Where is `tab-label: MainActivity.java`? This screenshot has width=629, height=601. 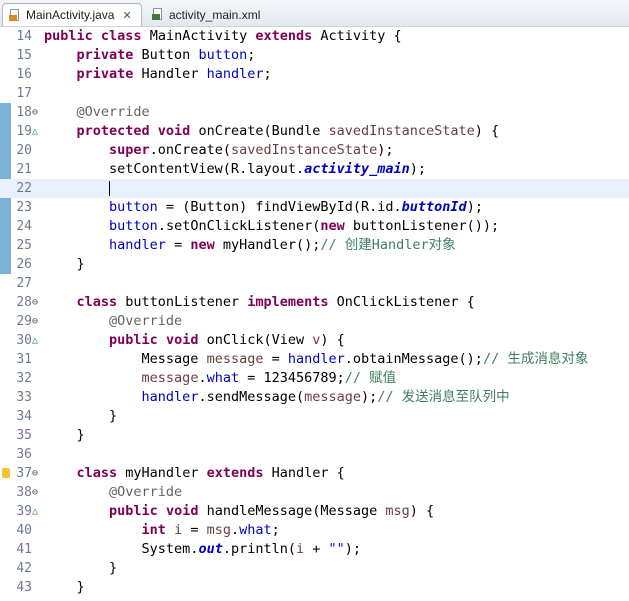
tab-label: MainActivity.java is located at coordinates (70, 15).